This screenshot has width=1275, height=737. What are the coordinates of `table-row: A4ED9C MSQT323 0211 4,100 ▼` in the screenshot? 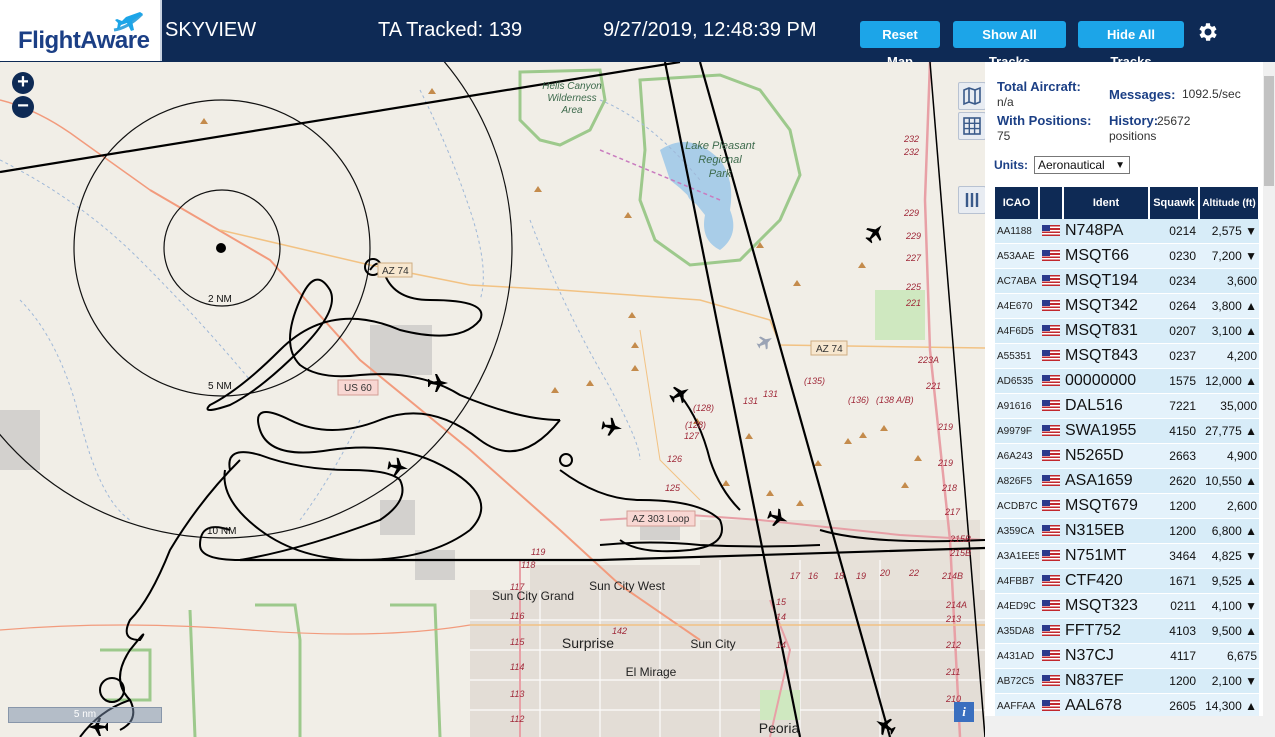 It's located at (1127, 606).